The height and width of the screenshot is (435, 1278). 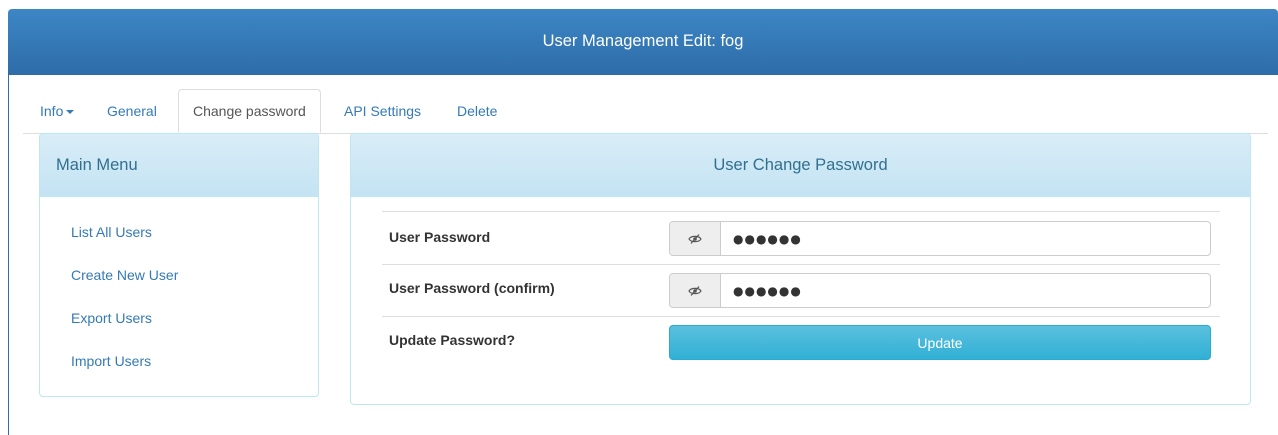 I want to click on menu-item-import-users: Import Users, so click(x=111, y=361).